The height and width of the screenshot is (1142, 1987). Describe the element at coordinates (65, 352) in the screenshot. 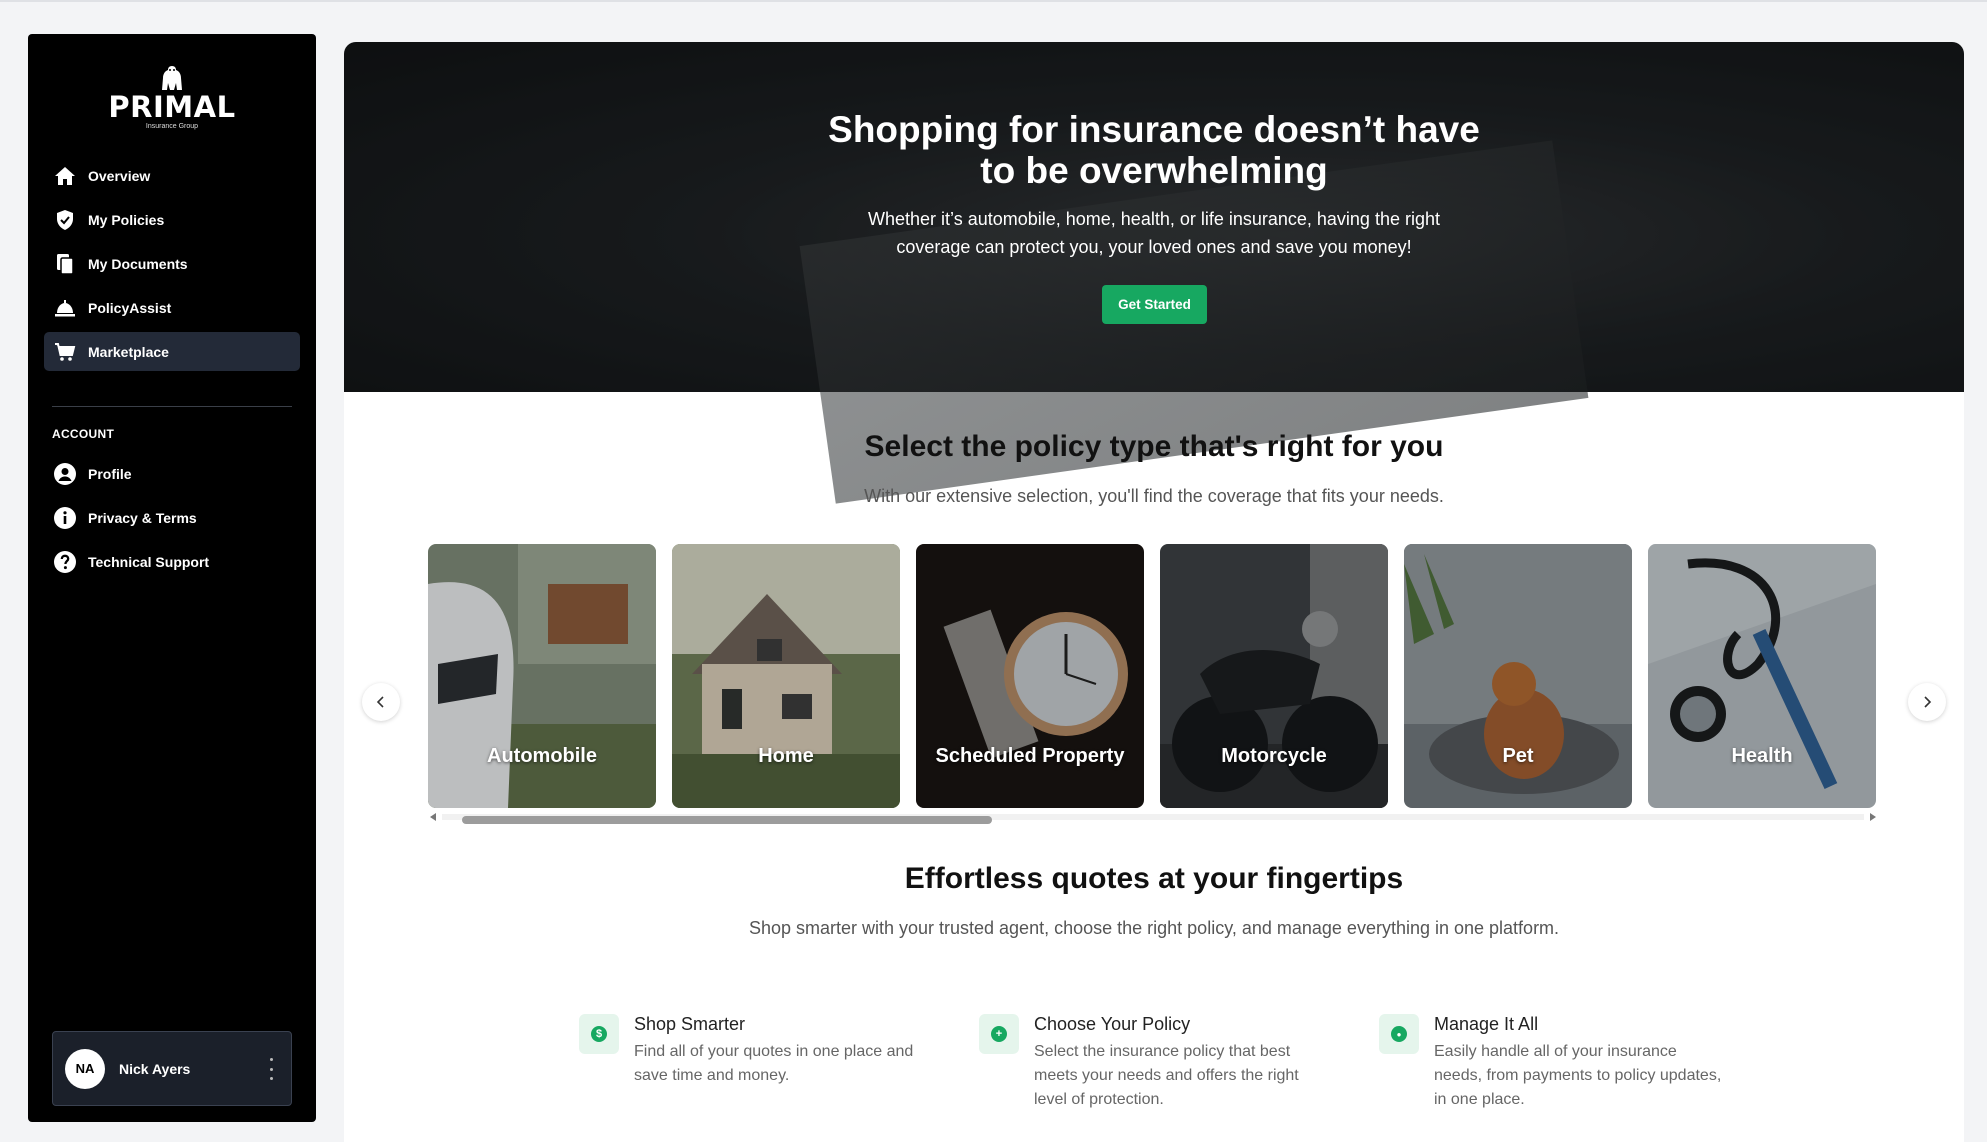

I see `cart-icon` at that location.